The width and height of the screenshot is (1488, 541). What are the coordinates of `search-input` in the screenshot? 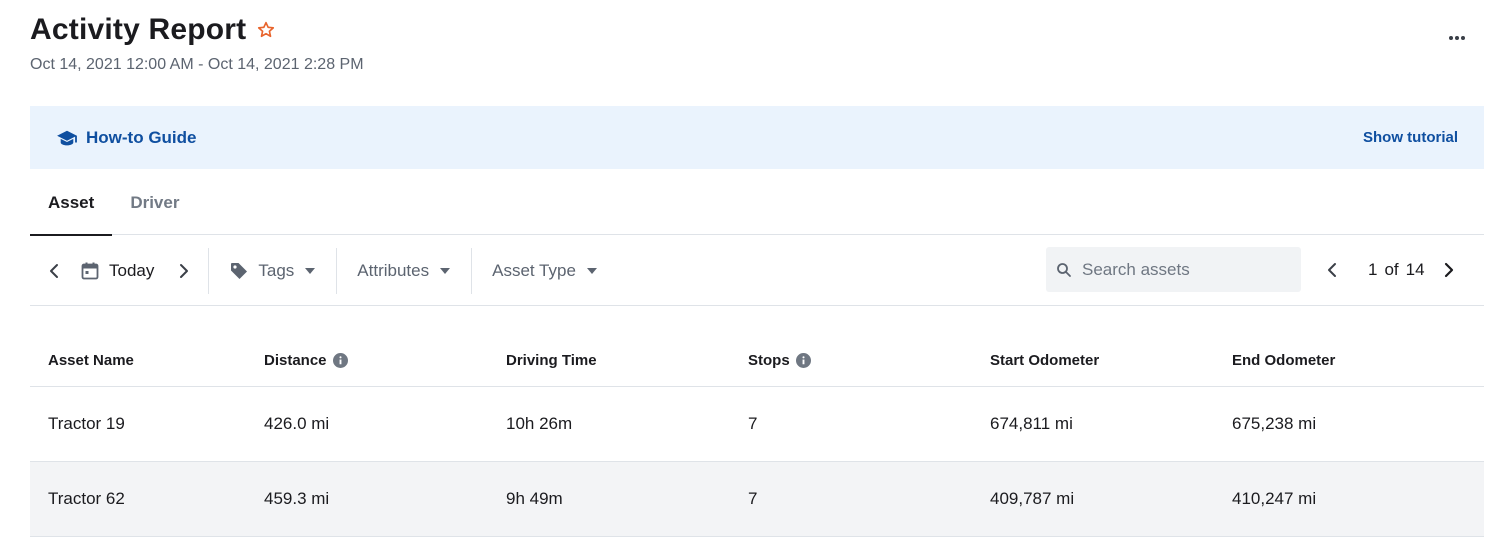 It's located at (1182, 269).